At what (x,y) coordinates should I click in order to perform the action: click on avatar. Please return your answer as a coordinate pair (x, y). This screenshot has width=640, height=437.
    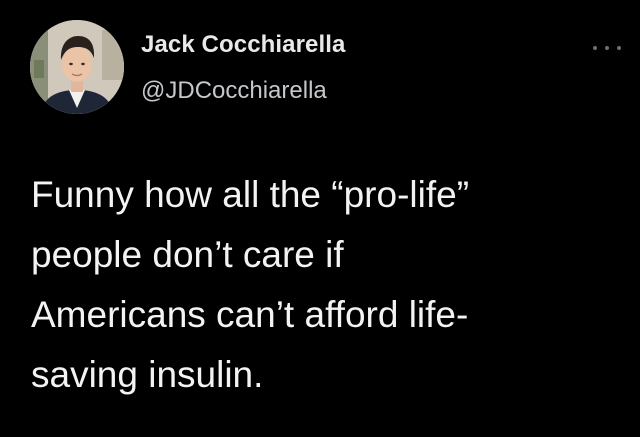
    Looking at the image, I should click on (77, 67).